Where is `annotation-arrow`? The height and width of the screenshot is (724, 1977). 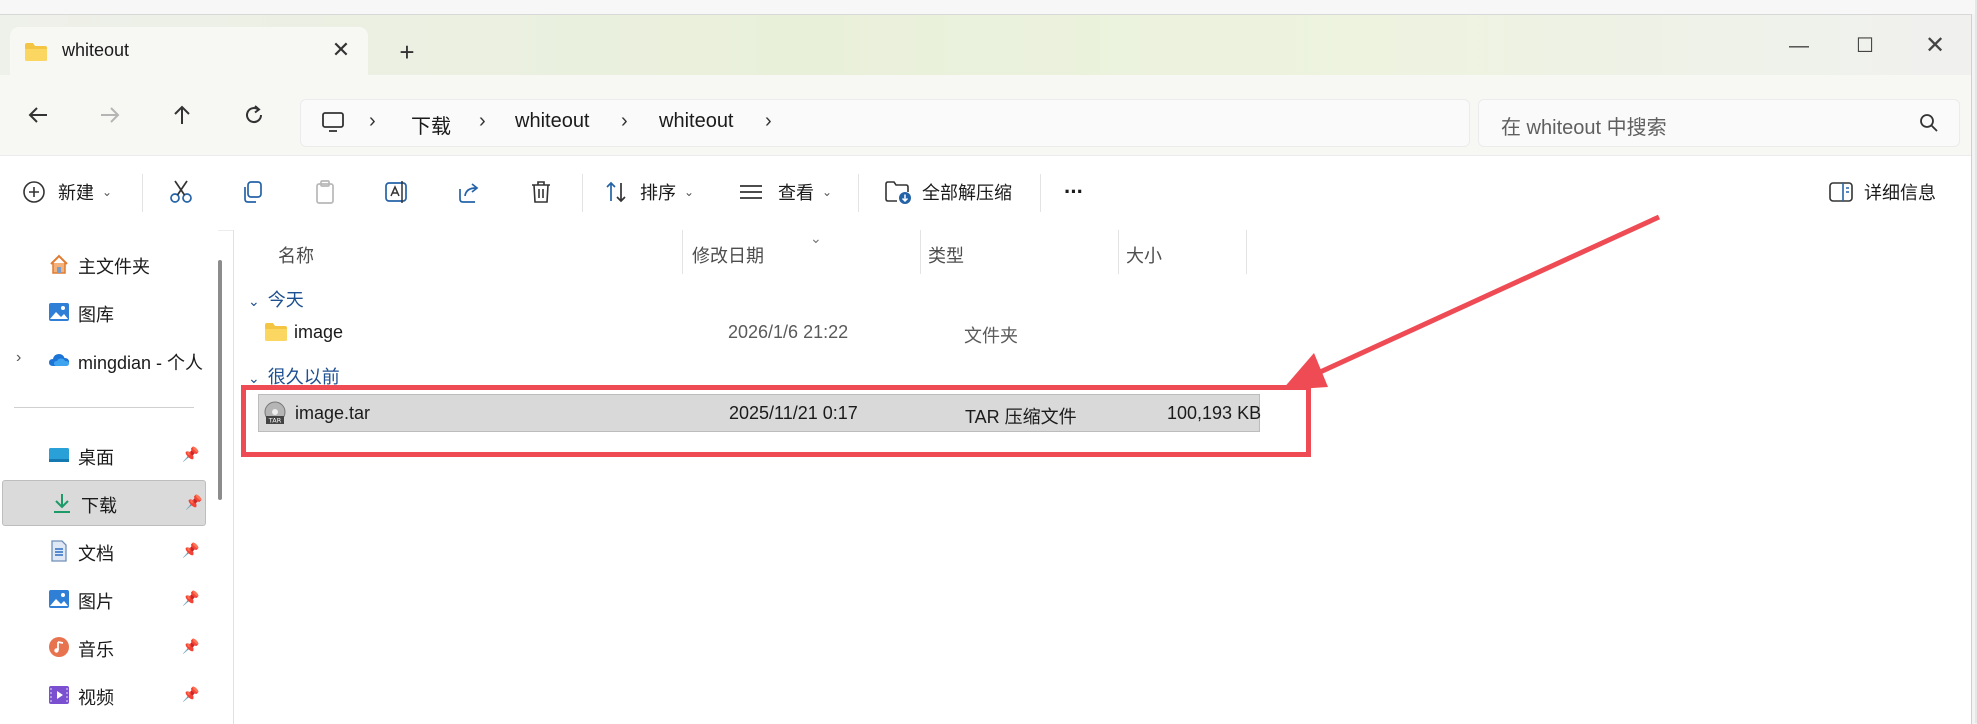
annotation-arrow is located at coordinates (1471, 302).